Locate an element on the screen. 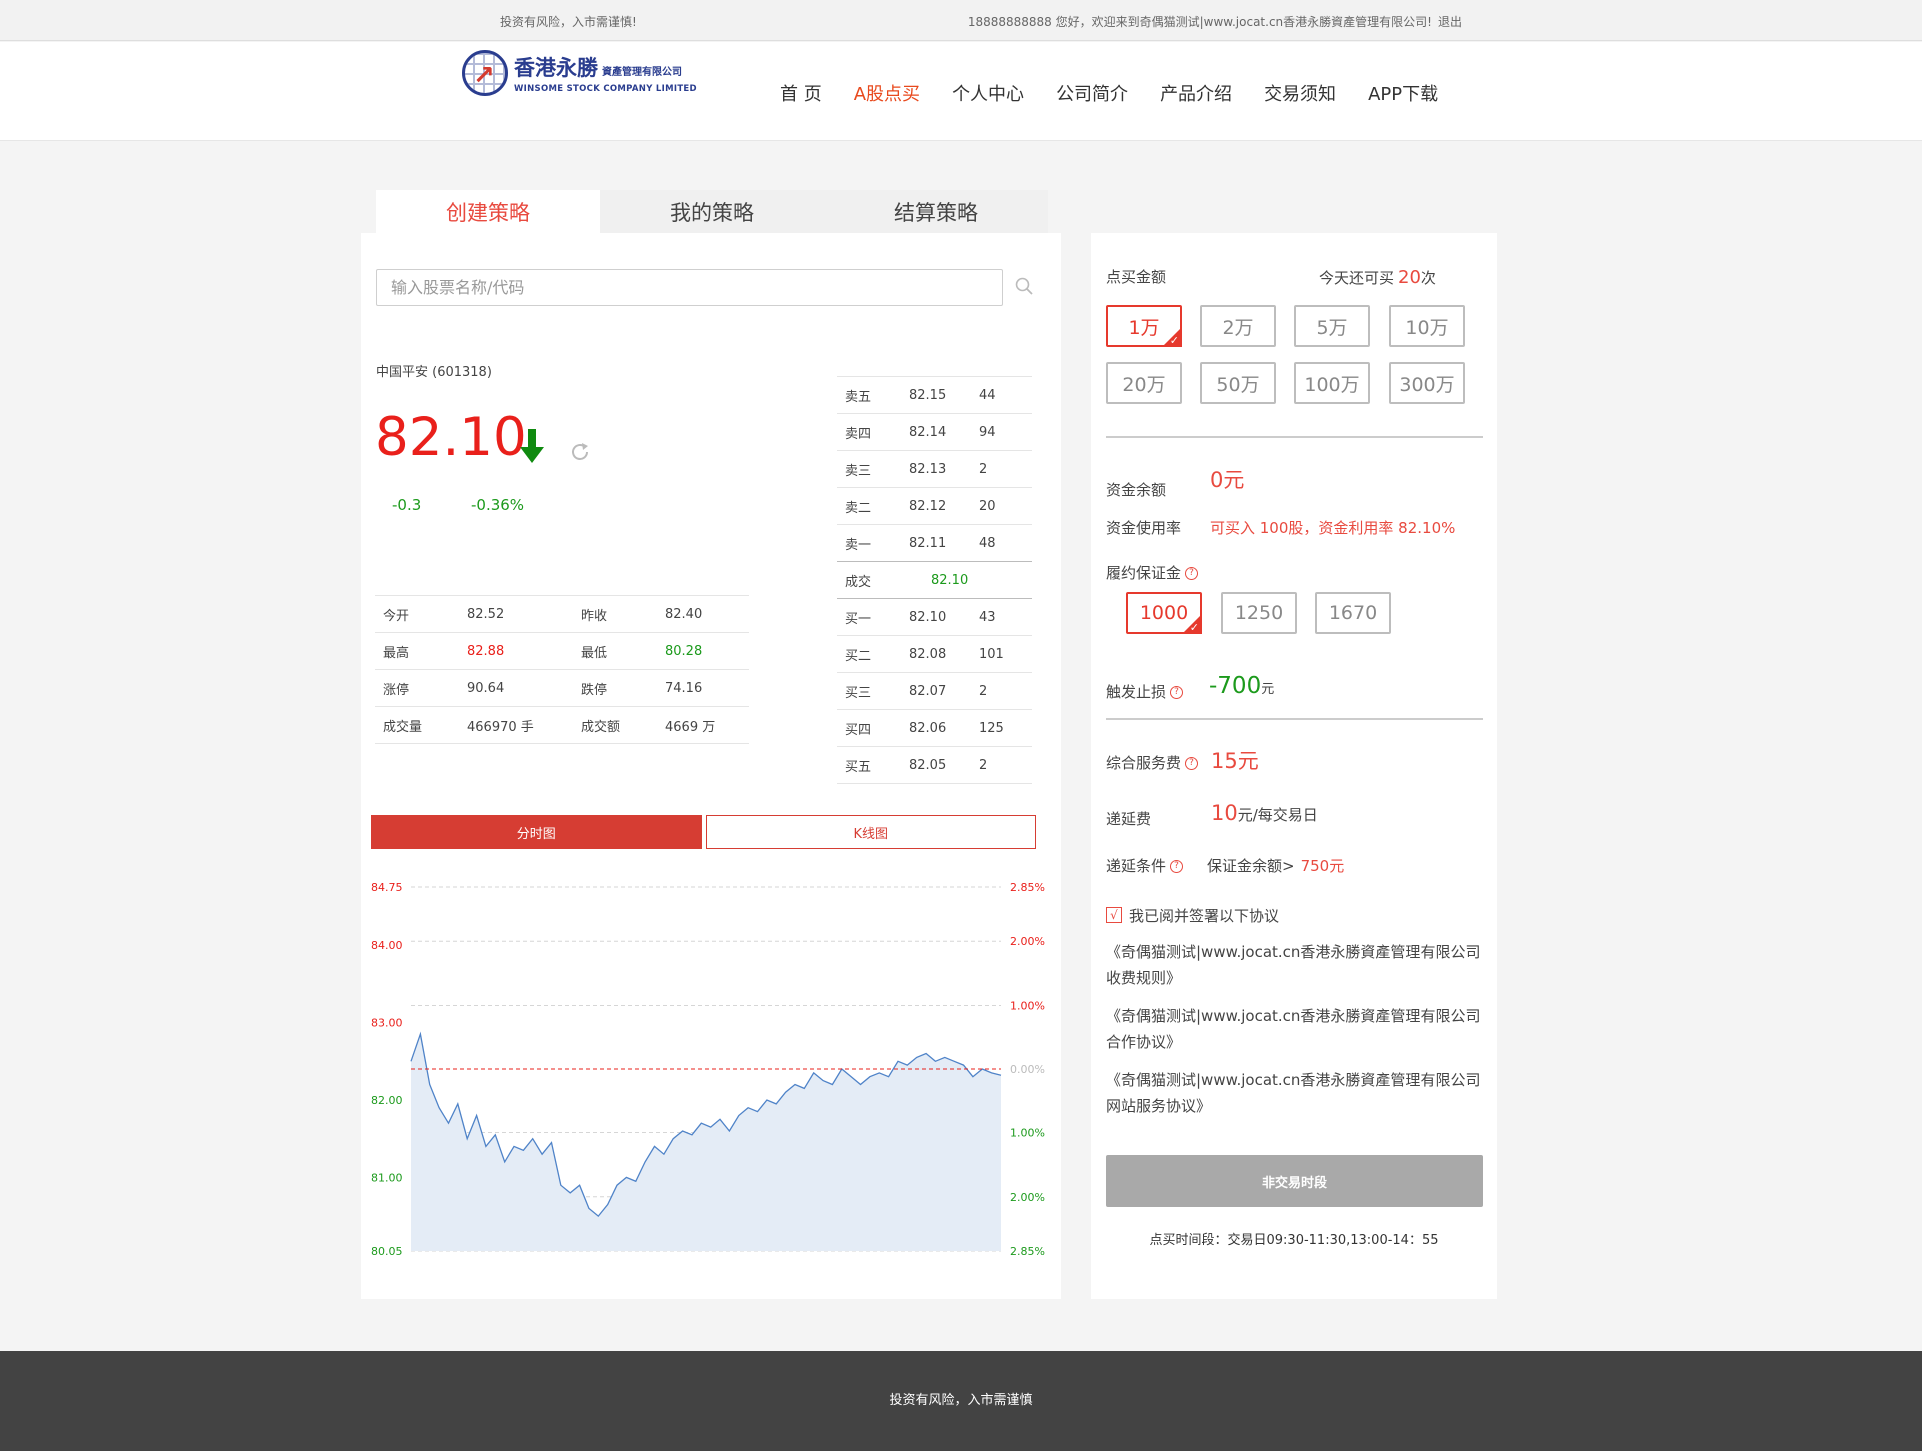 Image resolution: width=1922 pixels, height=1451 pixels. margin-label: 履约保证金? is located at coordinates (1152, 572).